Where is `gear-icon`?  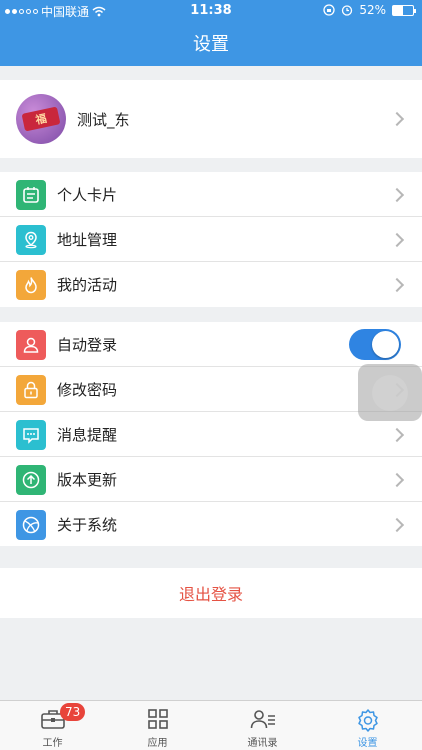 gear-icon is located at coordinates (367, 720).